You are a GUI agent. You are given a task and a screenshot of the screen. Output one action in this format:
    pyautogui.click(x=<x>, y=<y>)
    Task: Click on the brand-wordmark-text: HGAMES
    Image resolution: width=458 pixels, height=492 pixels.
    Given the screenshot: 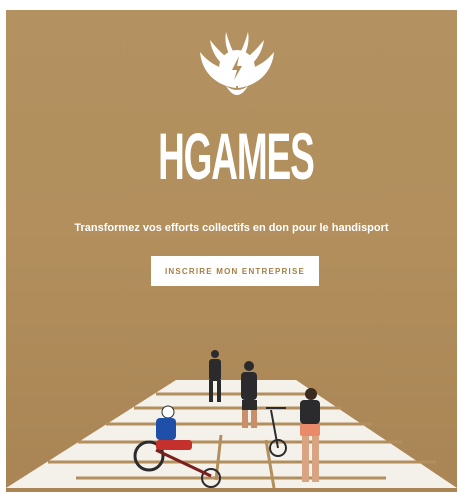 What is the action you would take?
    pyautogui.click(x=236, y=156)
    